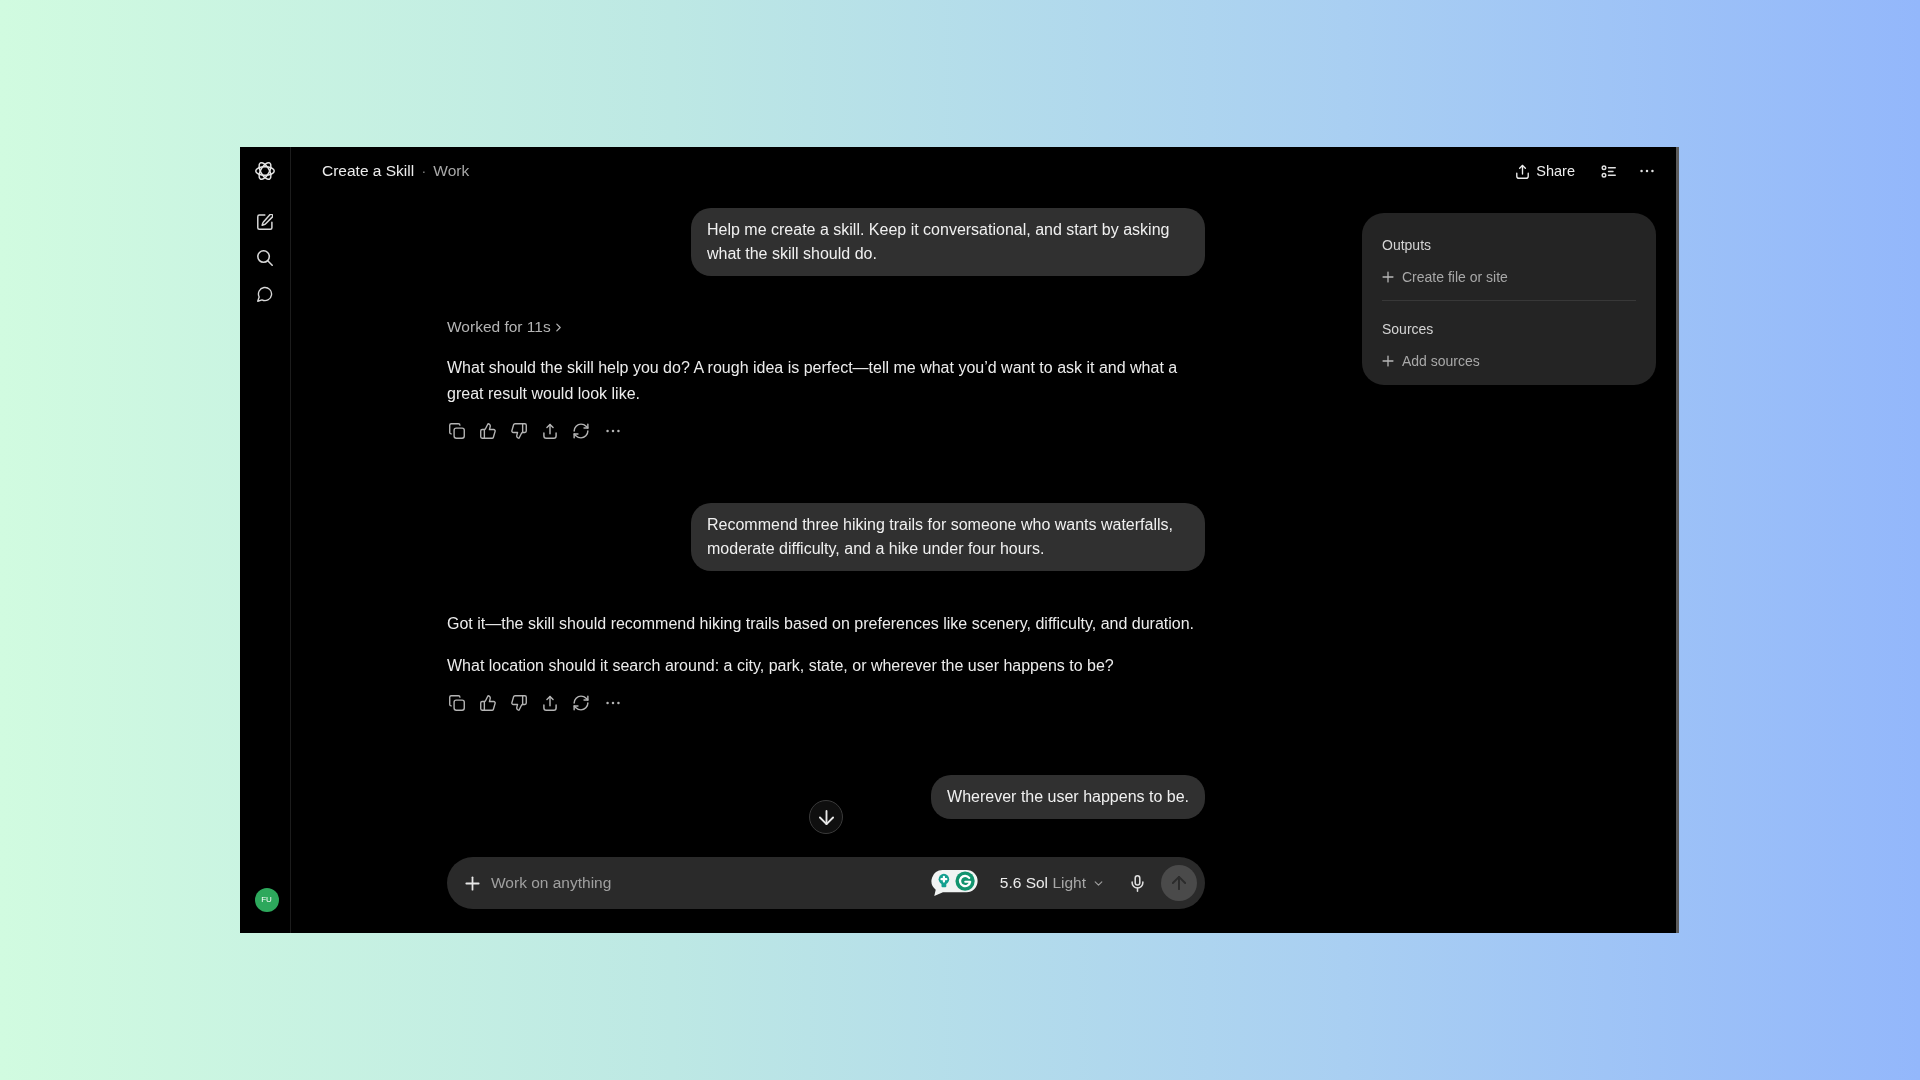  Describe the element at coordinates (711, 883) in the screenshot. I see `message-input: Work on anything` at that location.